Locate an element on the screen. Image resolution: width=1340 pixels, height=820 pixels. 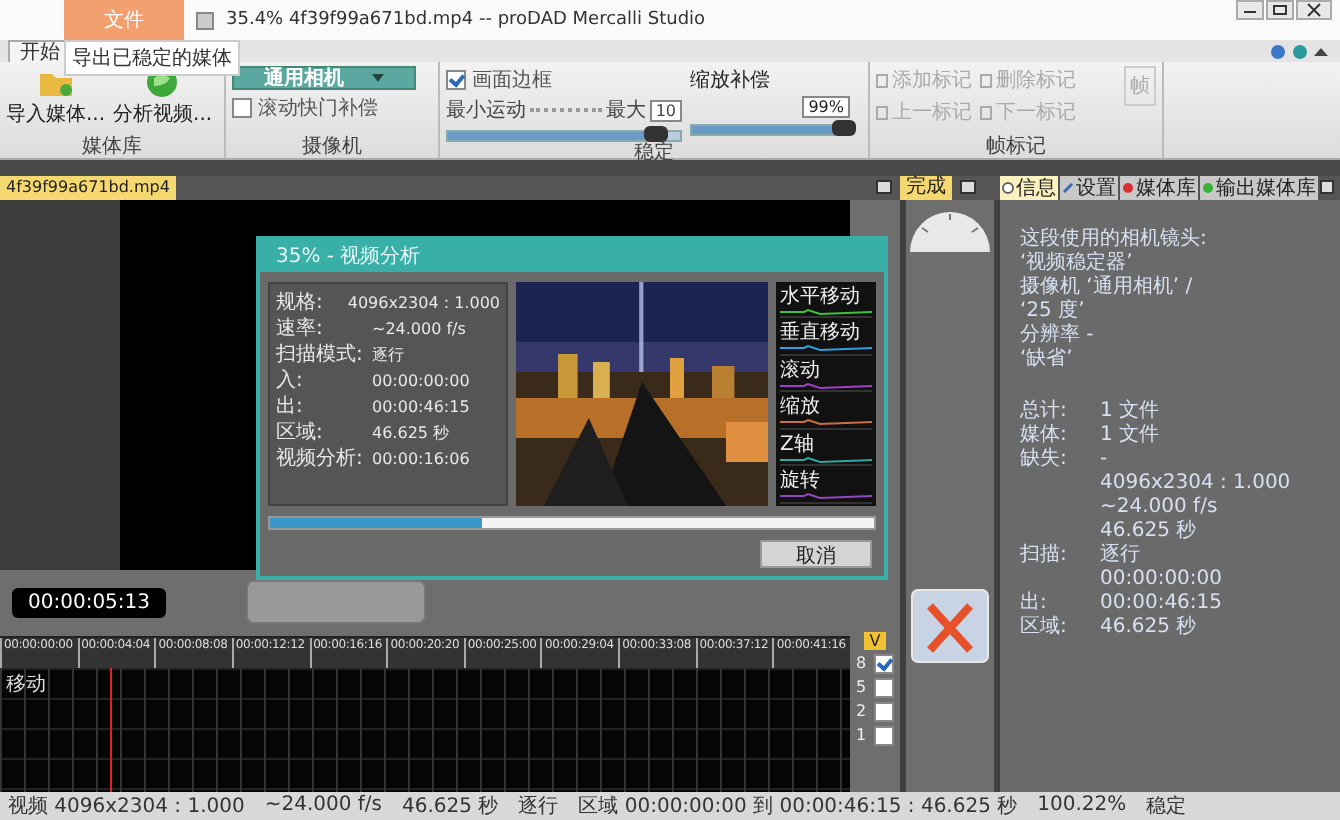
info-label: 扫描模式: is located at coordinates (320, 355).